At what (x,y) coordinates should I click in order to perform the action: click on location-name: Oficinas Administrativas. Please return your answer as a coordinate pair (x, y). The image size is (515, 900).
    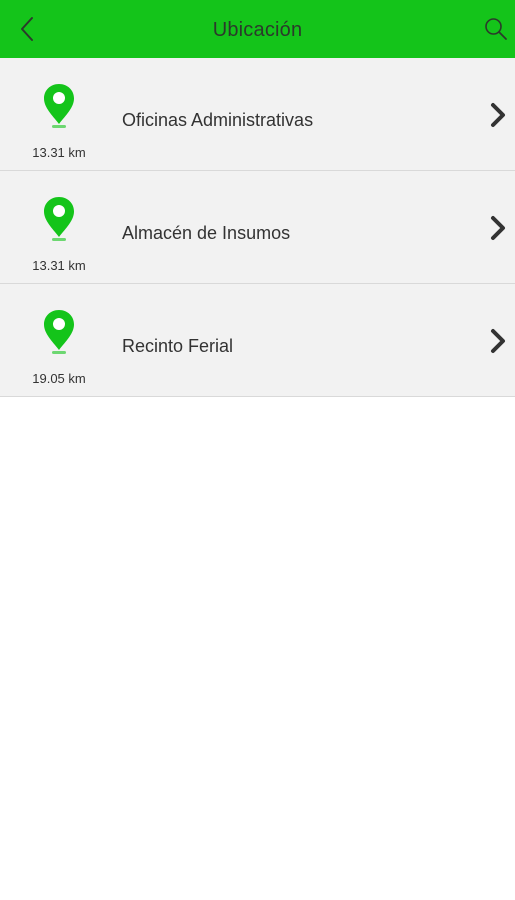
    Looking at the image, I should click on (218, 120).